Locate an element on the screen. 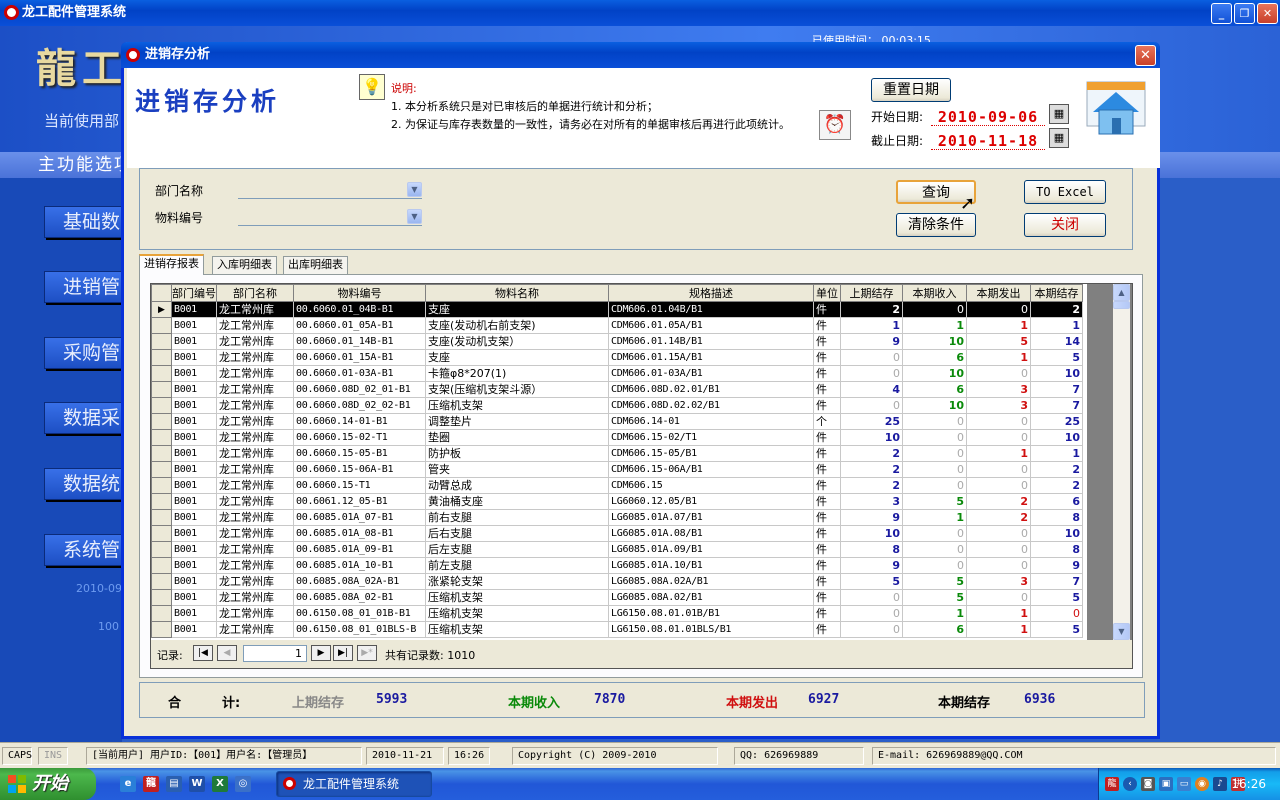 This screenshot has width=1280, height=800. table-cell: LG6085.08A.02A/B1 is located at coordinates (711, 581).